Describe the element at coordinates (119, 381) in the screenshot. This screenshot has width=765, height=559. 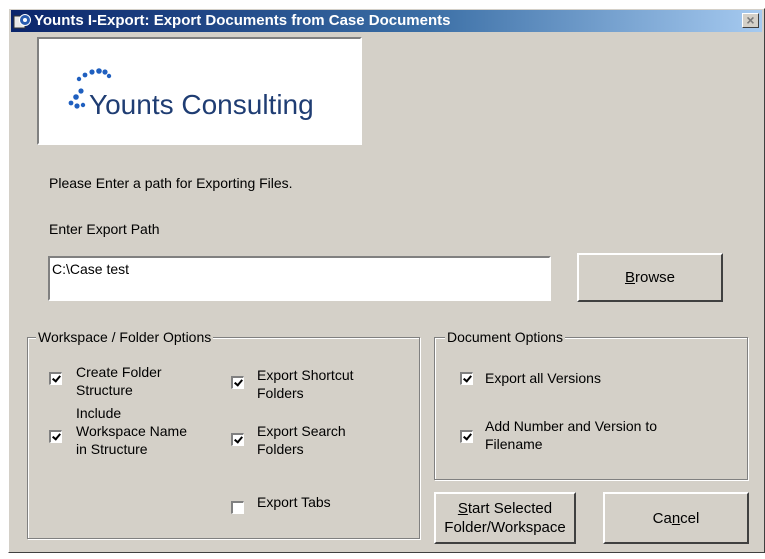
I see `create-folder-structure-label: Create Folder Structure` at that location.